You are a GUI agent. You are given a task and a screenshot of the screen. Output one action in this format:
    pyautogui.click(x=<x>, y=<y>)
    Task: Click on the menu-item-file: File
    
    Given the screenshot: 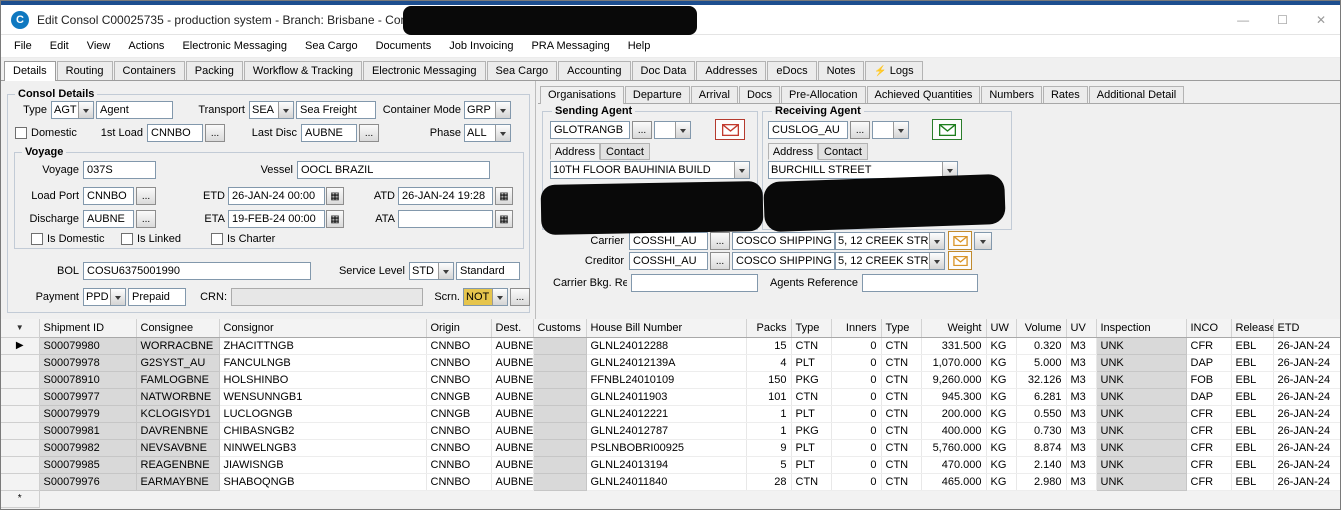 What is the action you would take?
    pyautogui.click(x=23, y=46)
    